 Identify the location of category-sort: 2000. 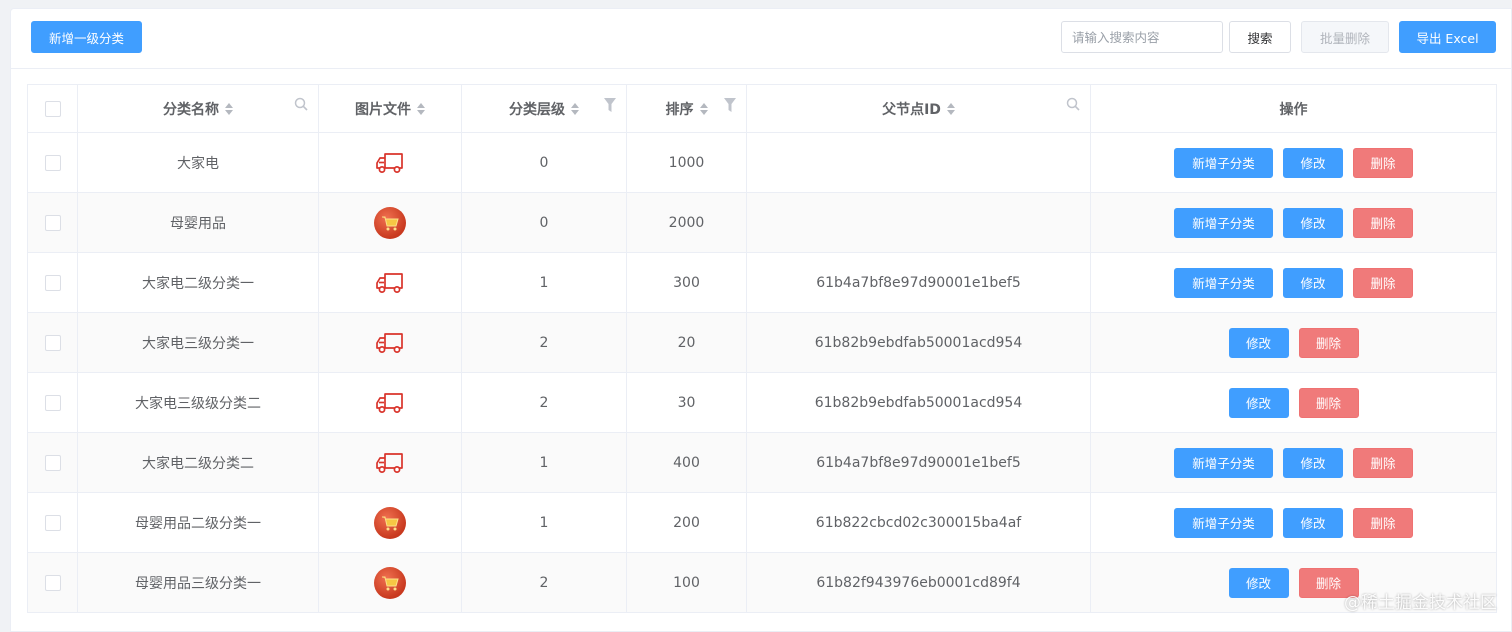
(686, 222).